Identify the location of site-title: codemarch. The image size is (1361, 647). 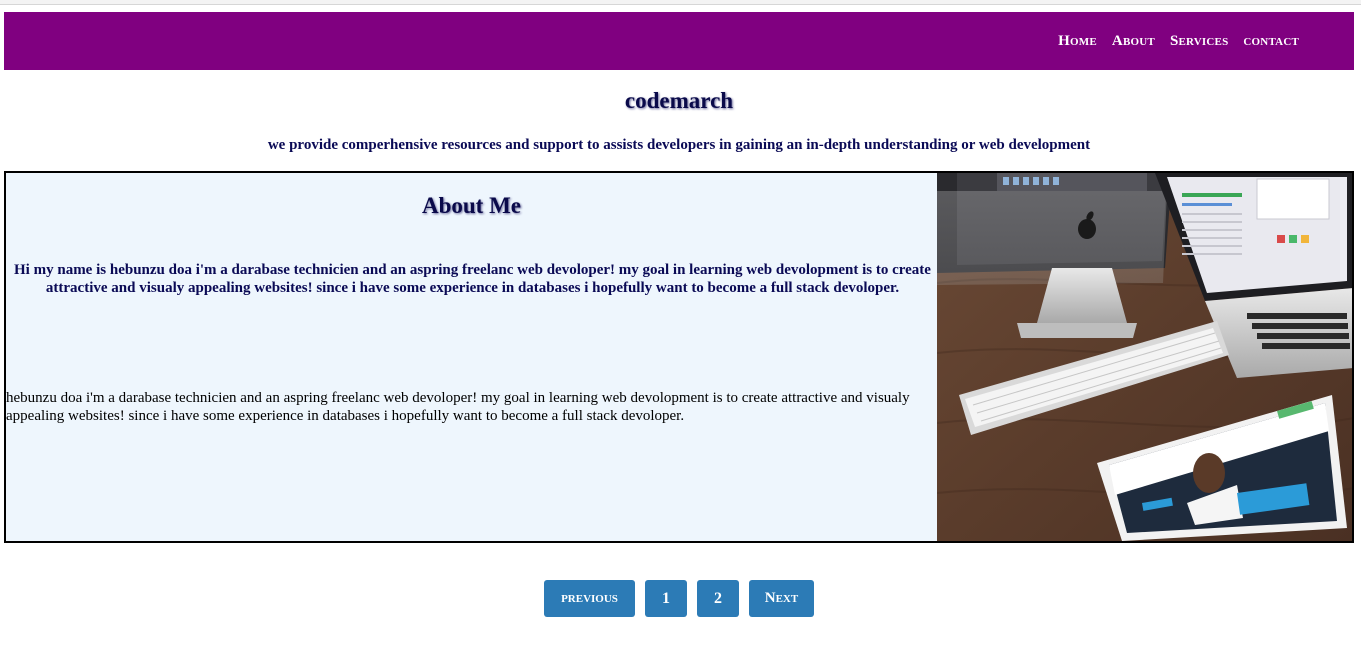
(679, 100).